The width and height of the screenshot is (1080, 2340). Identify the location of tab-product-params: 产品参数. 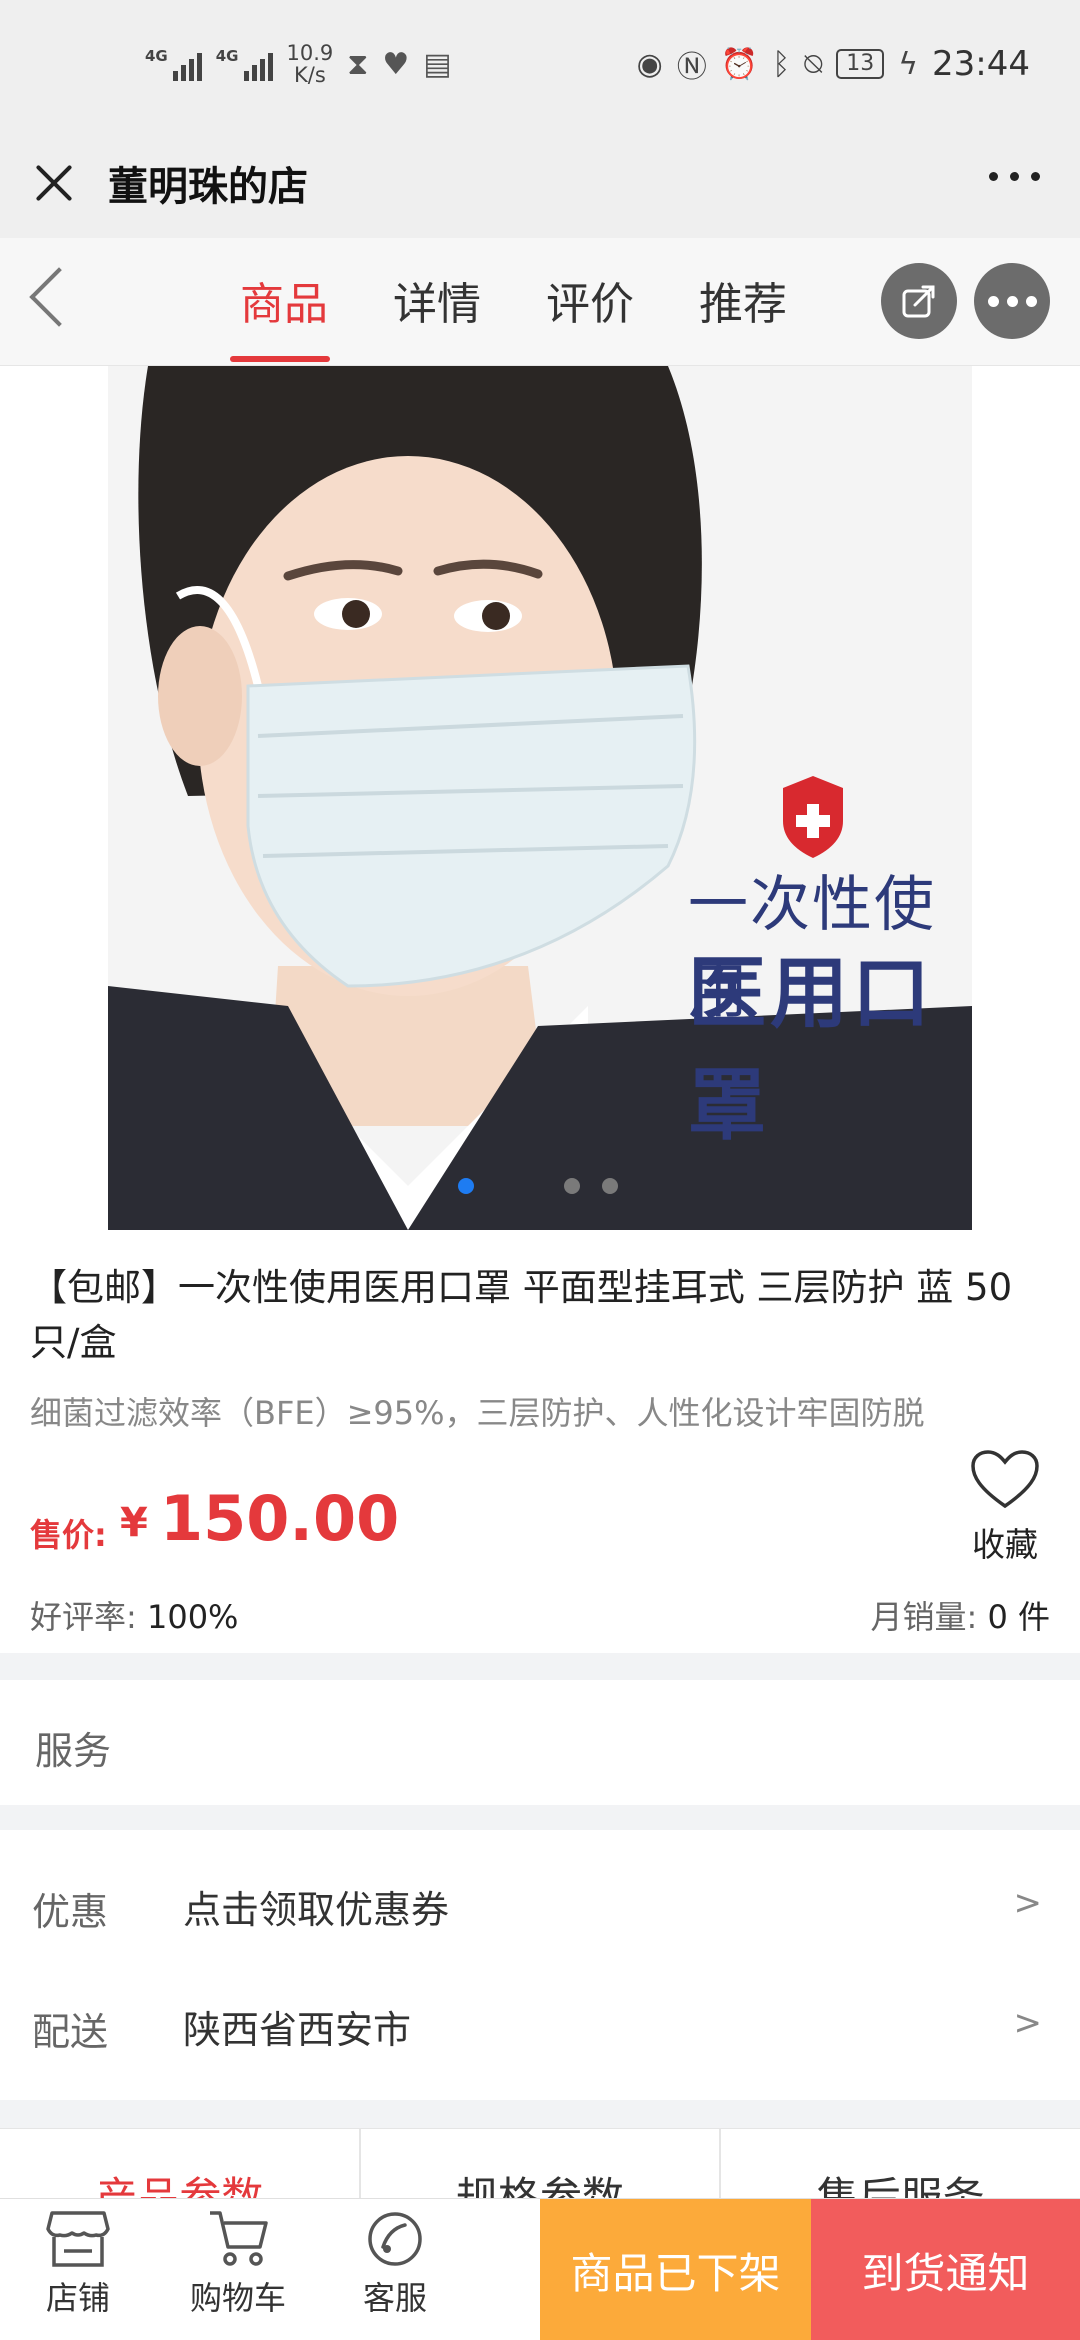
(180, 2175).